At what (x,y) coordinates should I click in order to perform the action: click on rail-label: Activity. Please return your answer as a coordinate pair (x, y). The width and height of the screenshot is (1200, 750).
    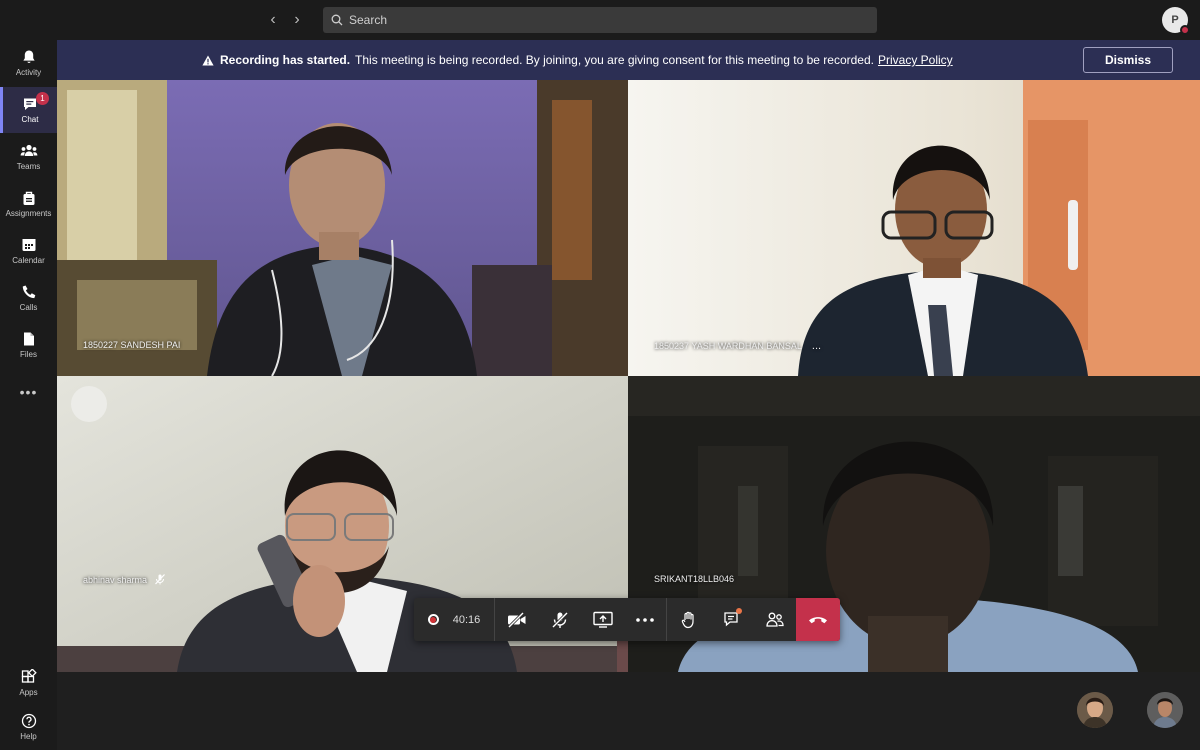
    Looking at the image, I should click on (28, 72).